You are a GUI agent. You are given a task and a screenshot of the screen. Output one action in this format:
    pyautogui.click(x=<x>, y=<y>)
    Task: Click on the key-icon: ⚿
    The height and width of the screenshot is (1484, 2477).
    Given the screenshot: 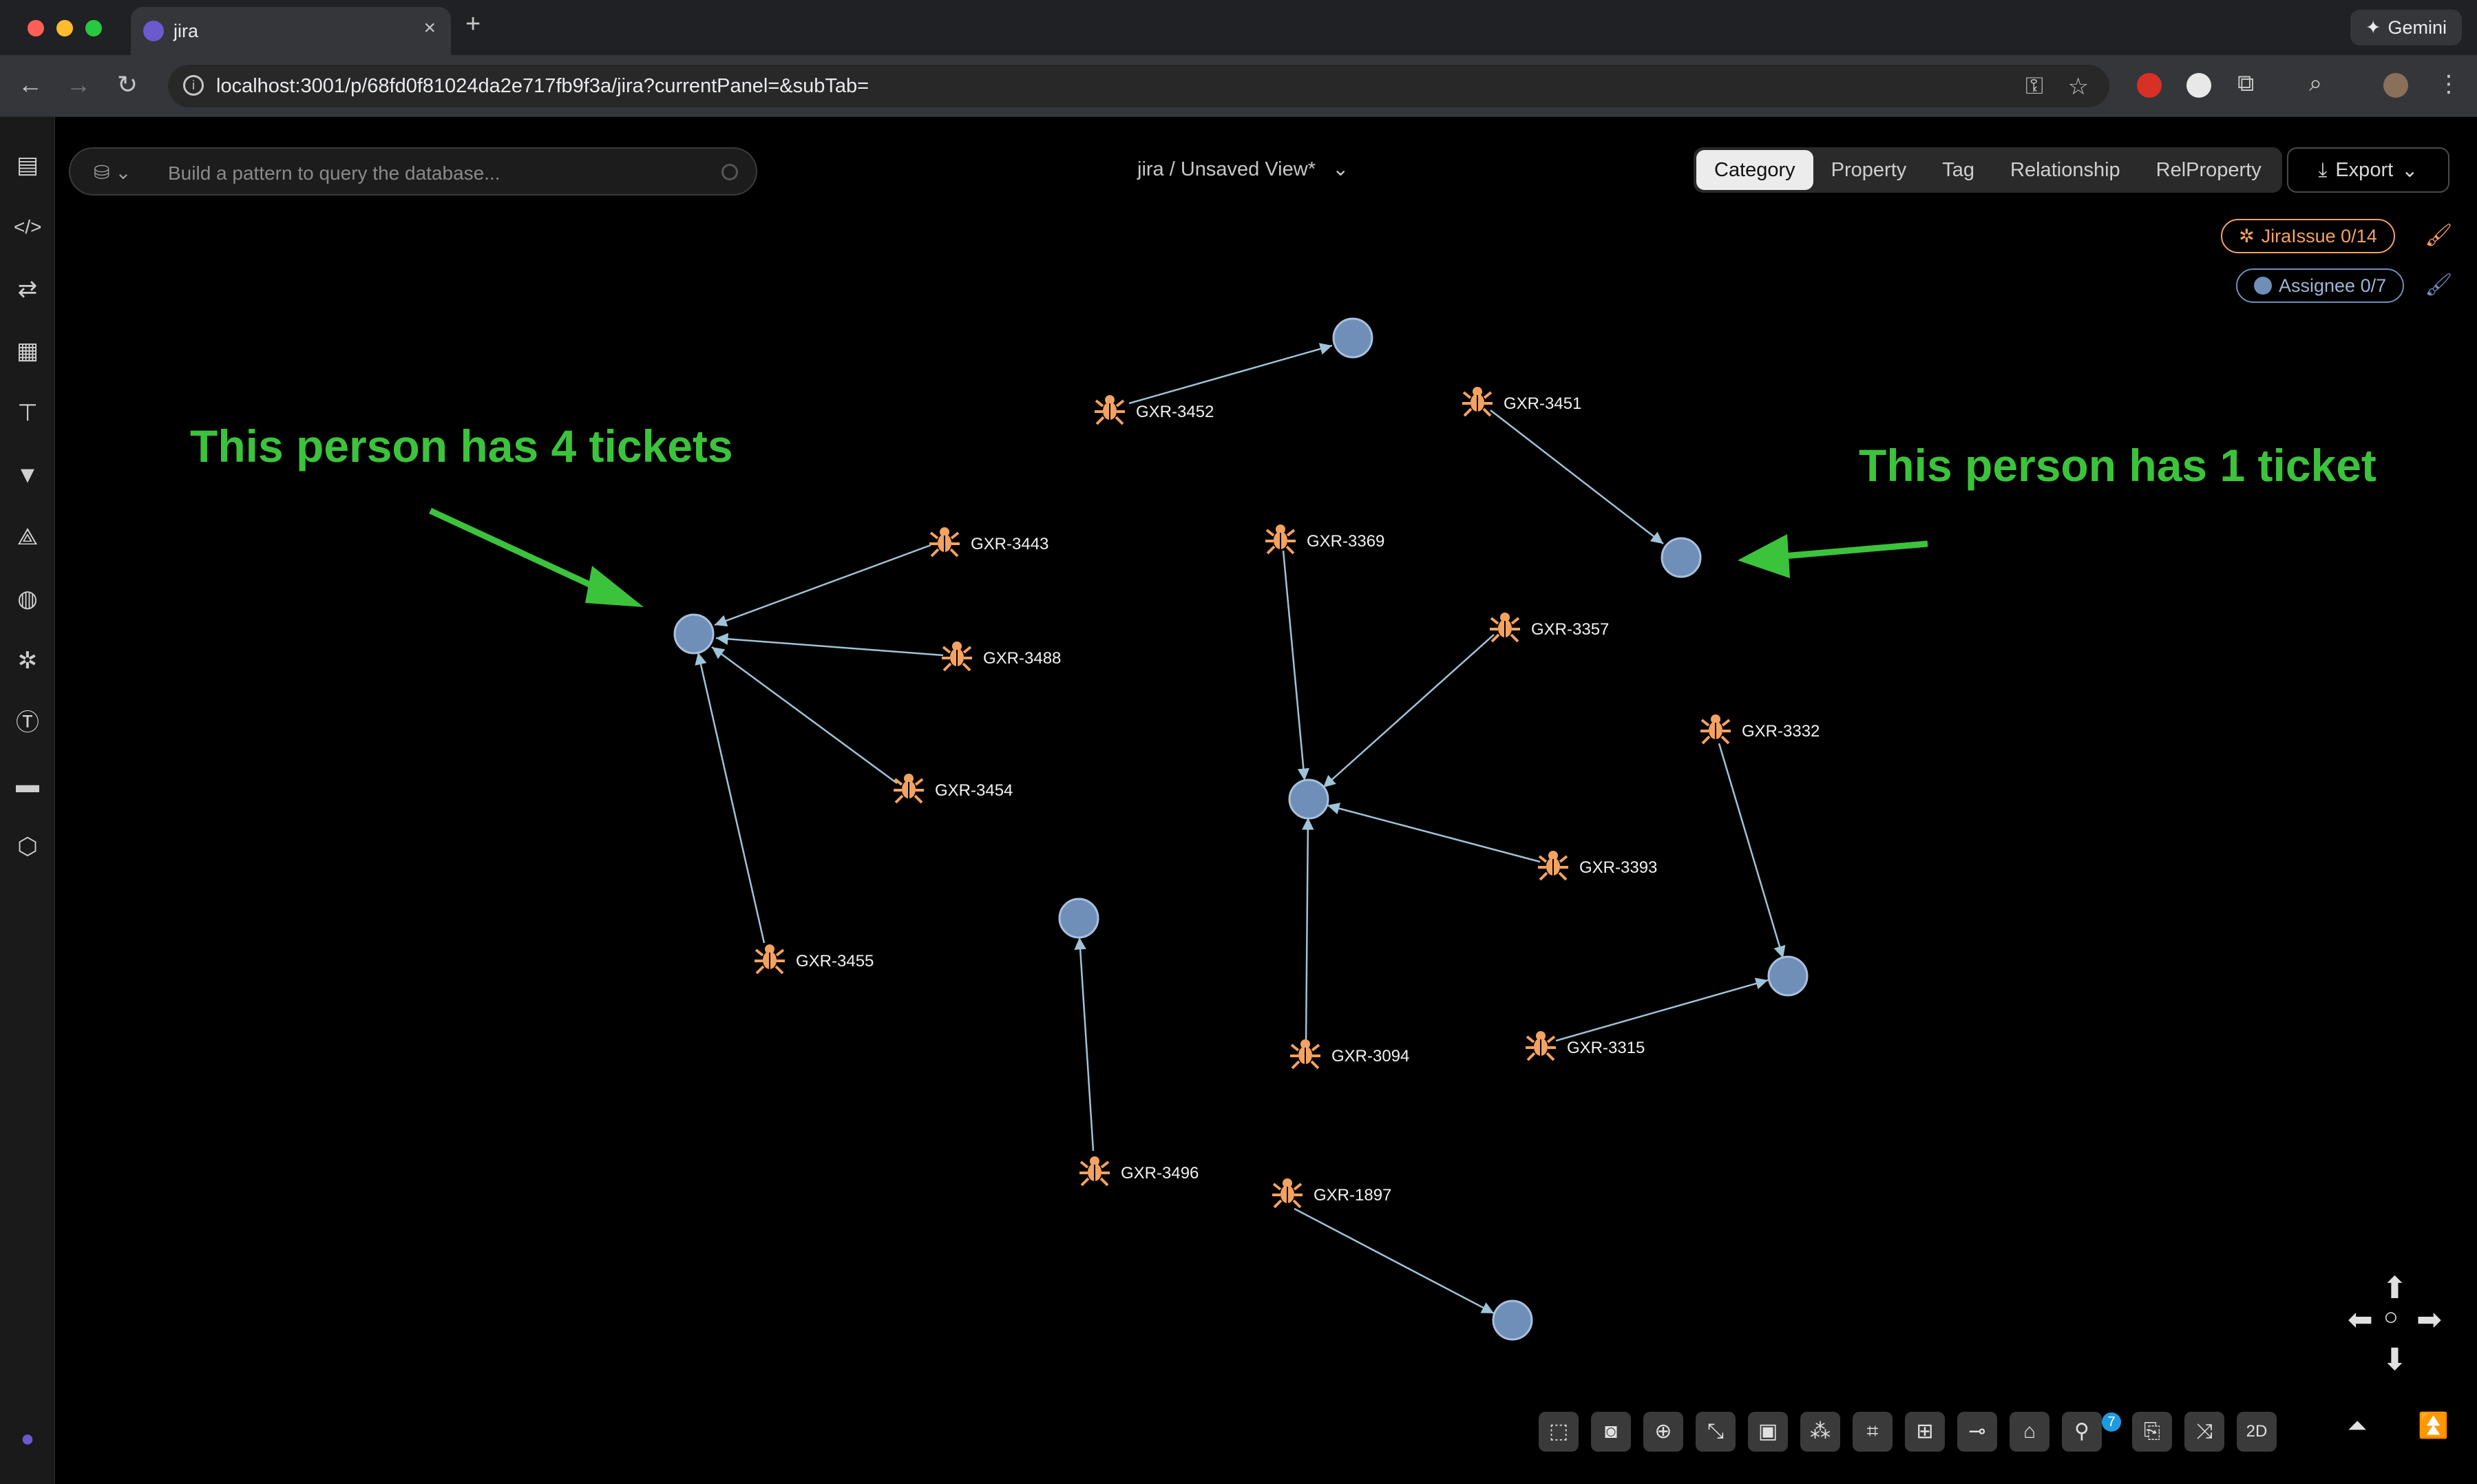 What is the action you would take?
    pyautogui.click(x=2034, y=86)
    